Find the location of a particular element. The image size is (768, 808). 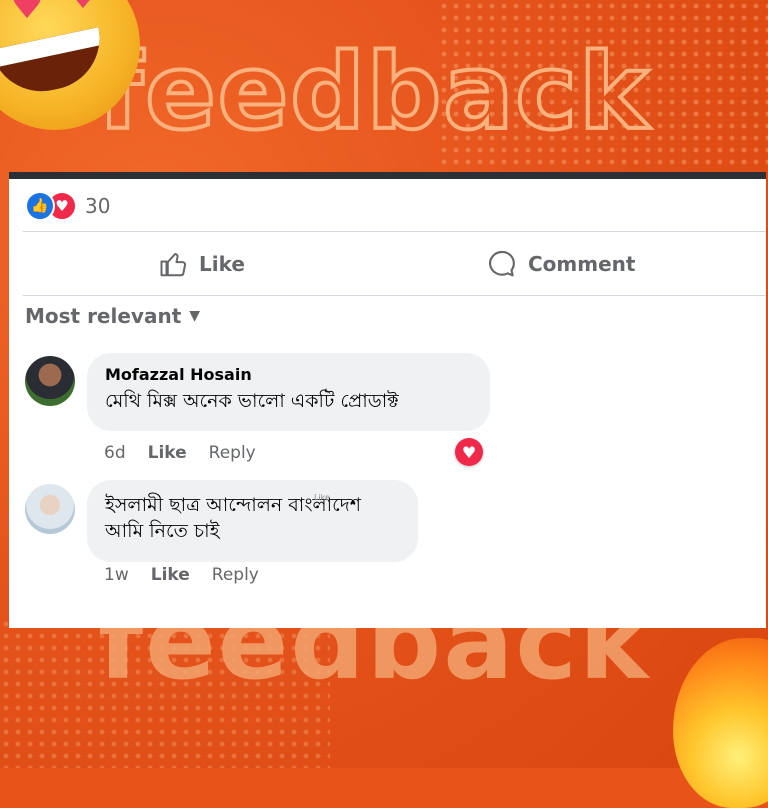

comment-text-line: আমি নিতে চাই is located at coordinates (162, 531).